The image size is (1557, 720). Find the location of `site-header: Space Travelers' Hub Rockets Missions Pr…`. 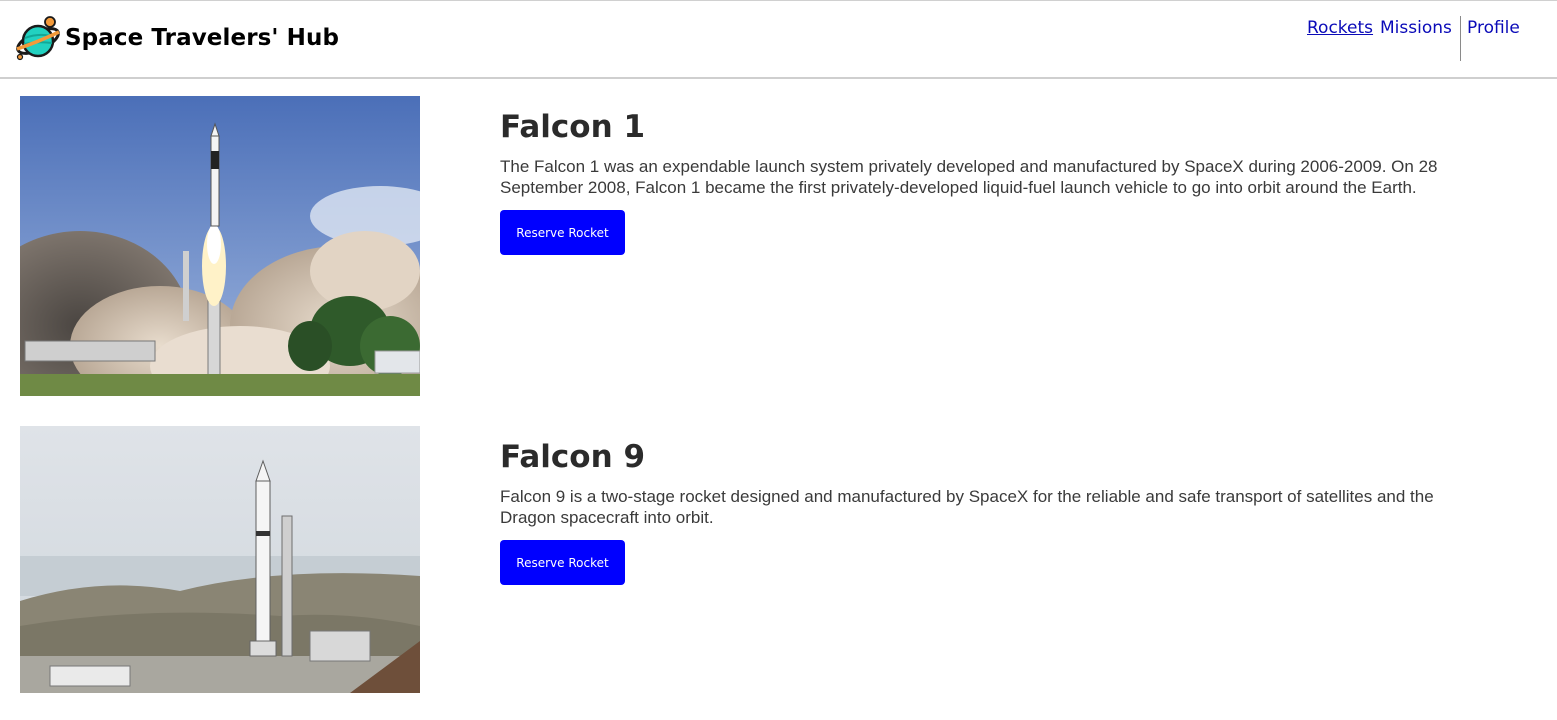

site-header: Space Travelers' Hub Rockets Missions Pr… is located at coordinates (778, 40).